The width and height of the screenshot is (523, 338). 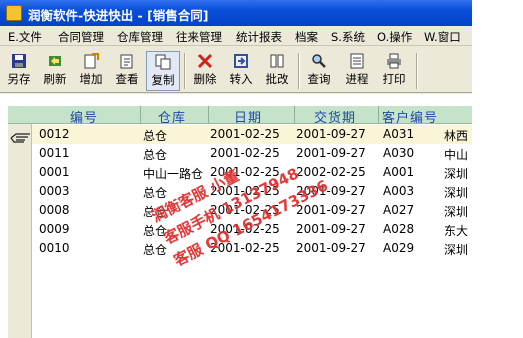 What do you see at coordinates (19, 79) in the screenshot?
I see `save-as-label: 另存` at bounding box center [19, 79].